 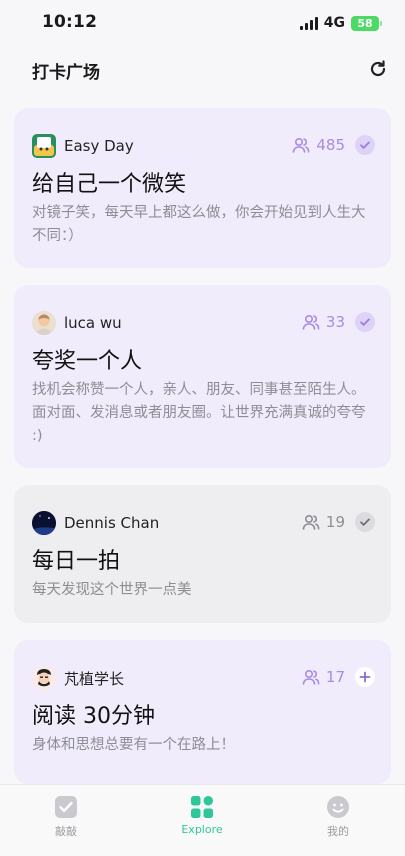 I want to click on tab-label: Explore, so click(x=202, y=829).